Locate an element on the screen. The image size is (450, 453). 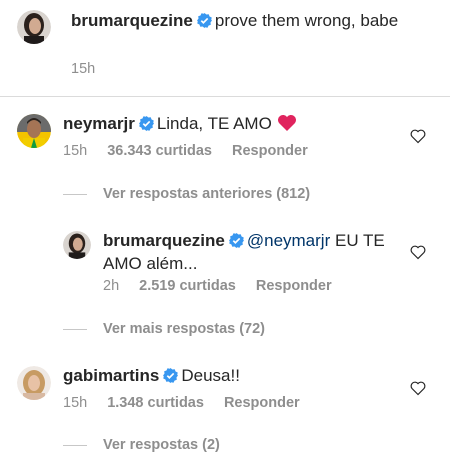
view-replies-label: Ver mais respostas (72) is located at coordinates (184, 329).